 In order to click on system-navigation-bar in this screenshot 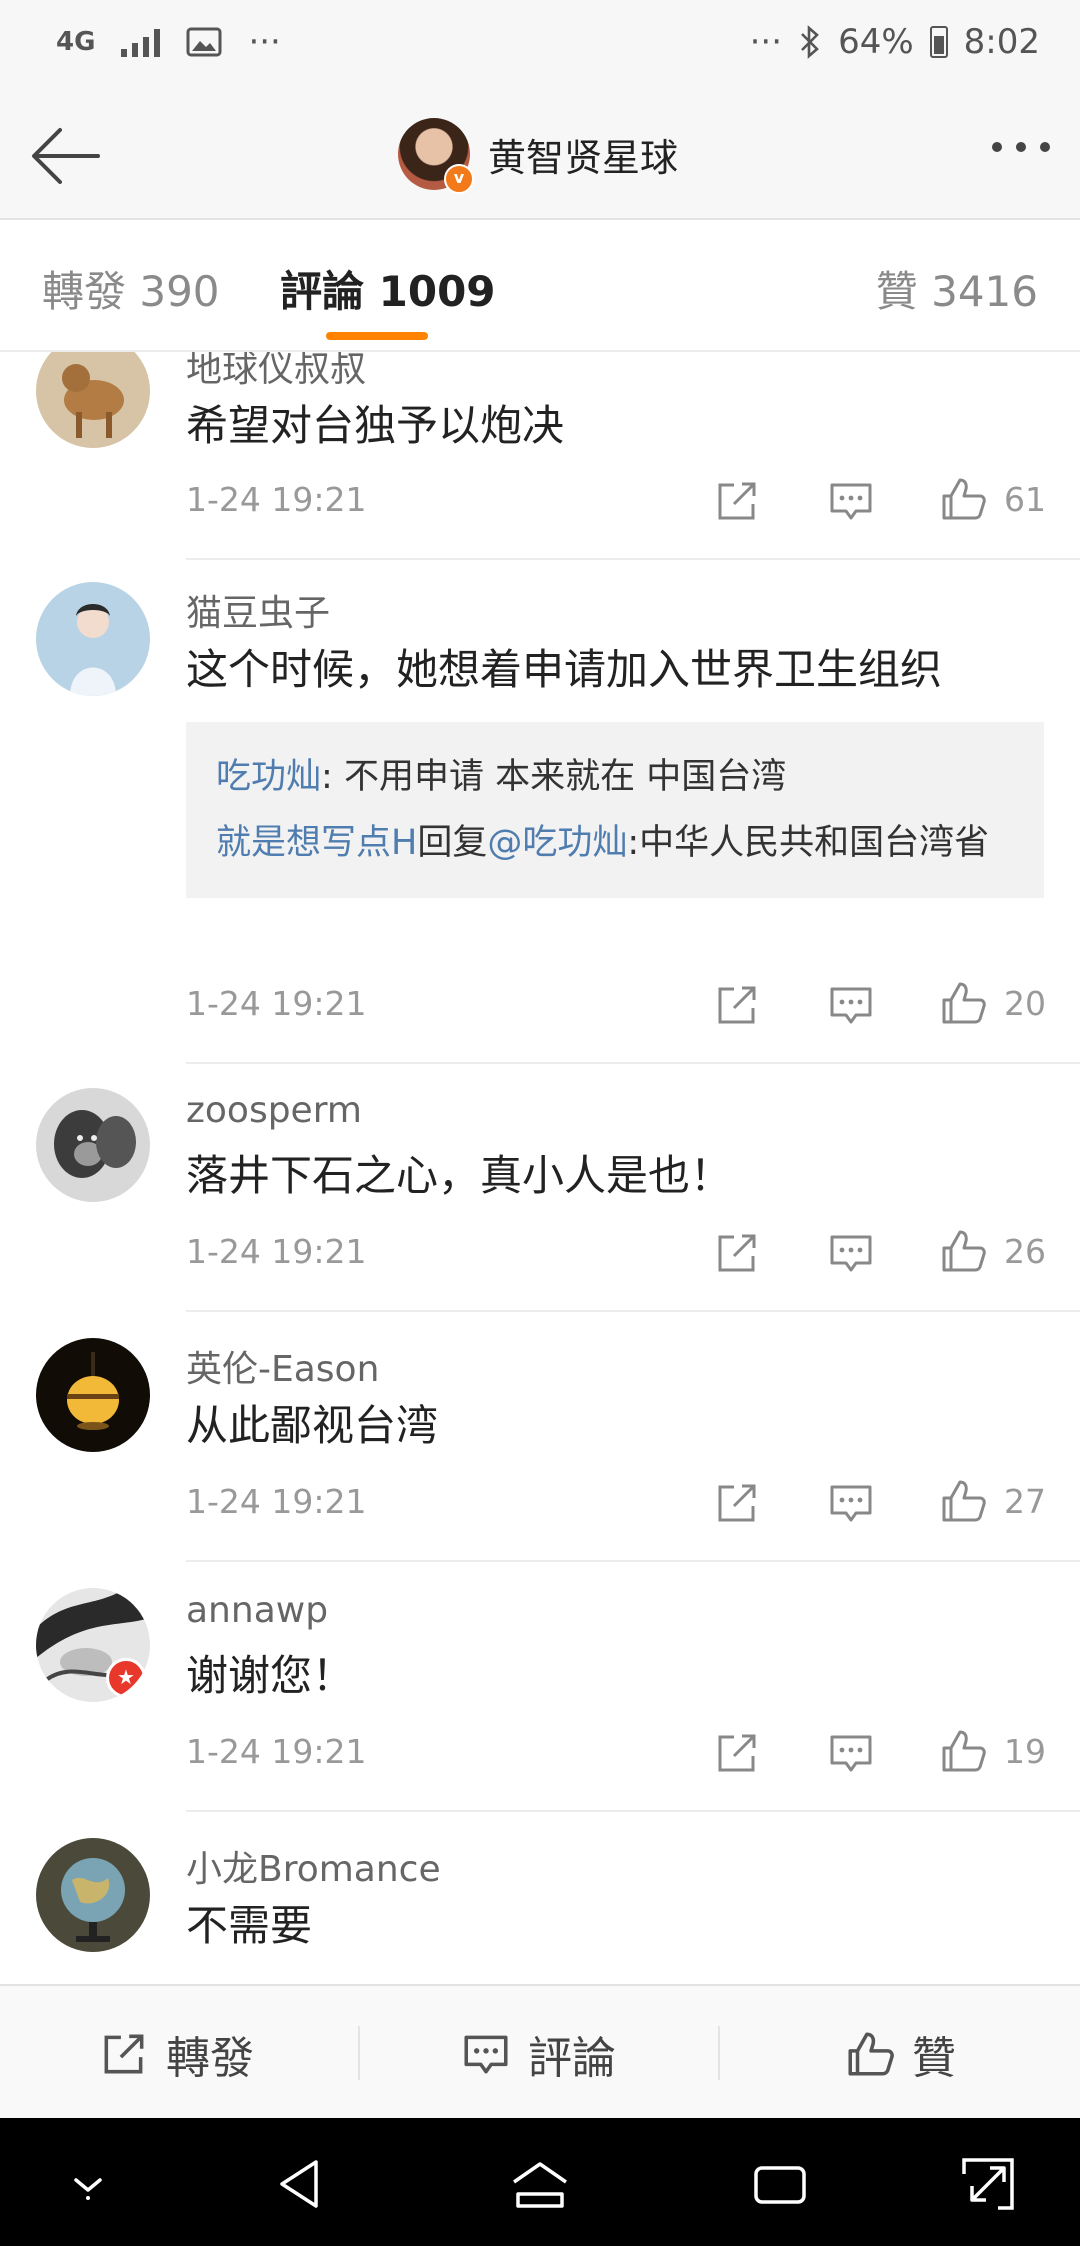, I will do `click(540, 2182)`.